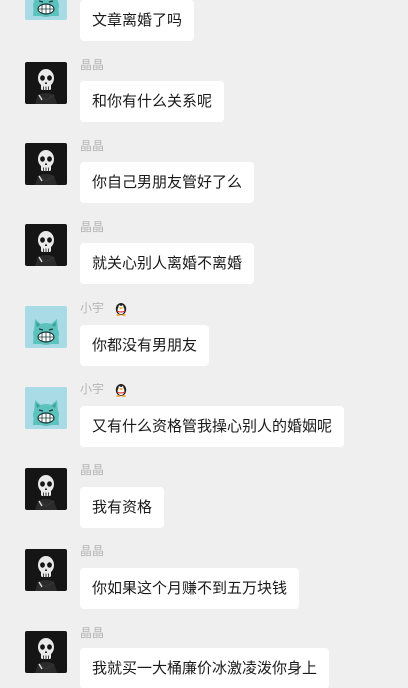 The width and height of the screenshot is (408, 688). What do you see at coordinates (152, 101) in the screenshot?
I see `message-bubble: 和你有什么关系呢` at bounding box center [152, 101].